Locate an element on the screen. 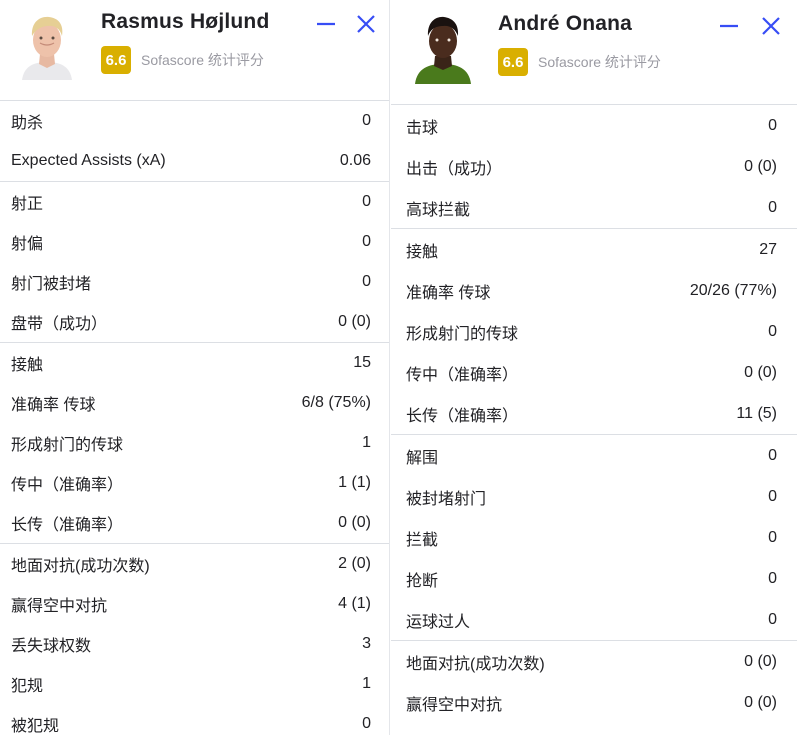 The height and width of the screenshot is (735, 797). stat-row: 拦截 0 is located at coordinates (594, 537).